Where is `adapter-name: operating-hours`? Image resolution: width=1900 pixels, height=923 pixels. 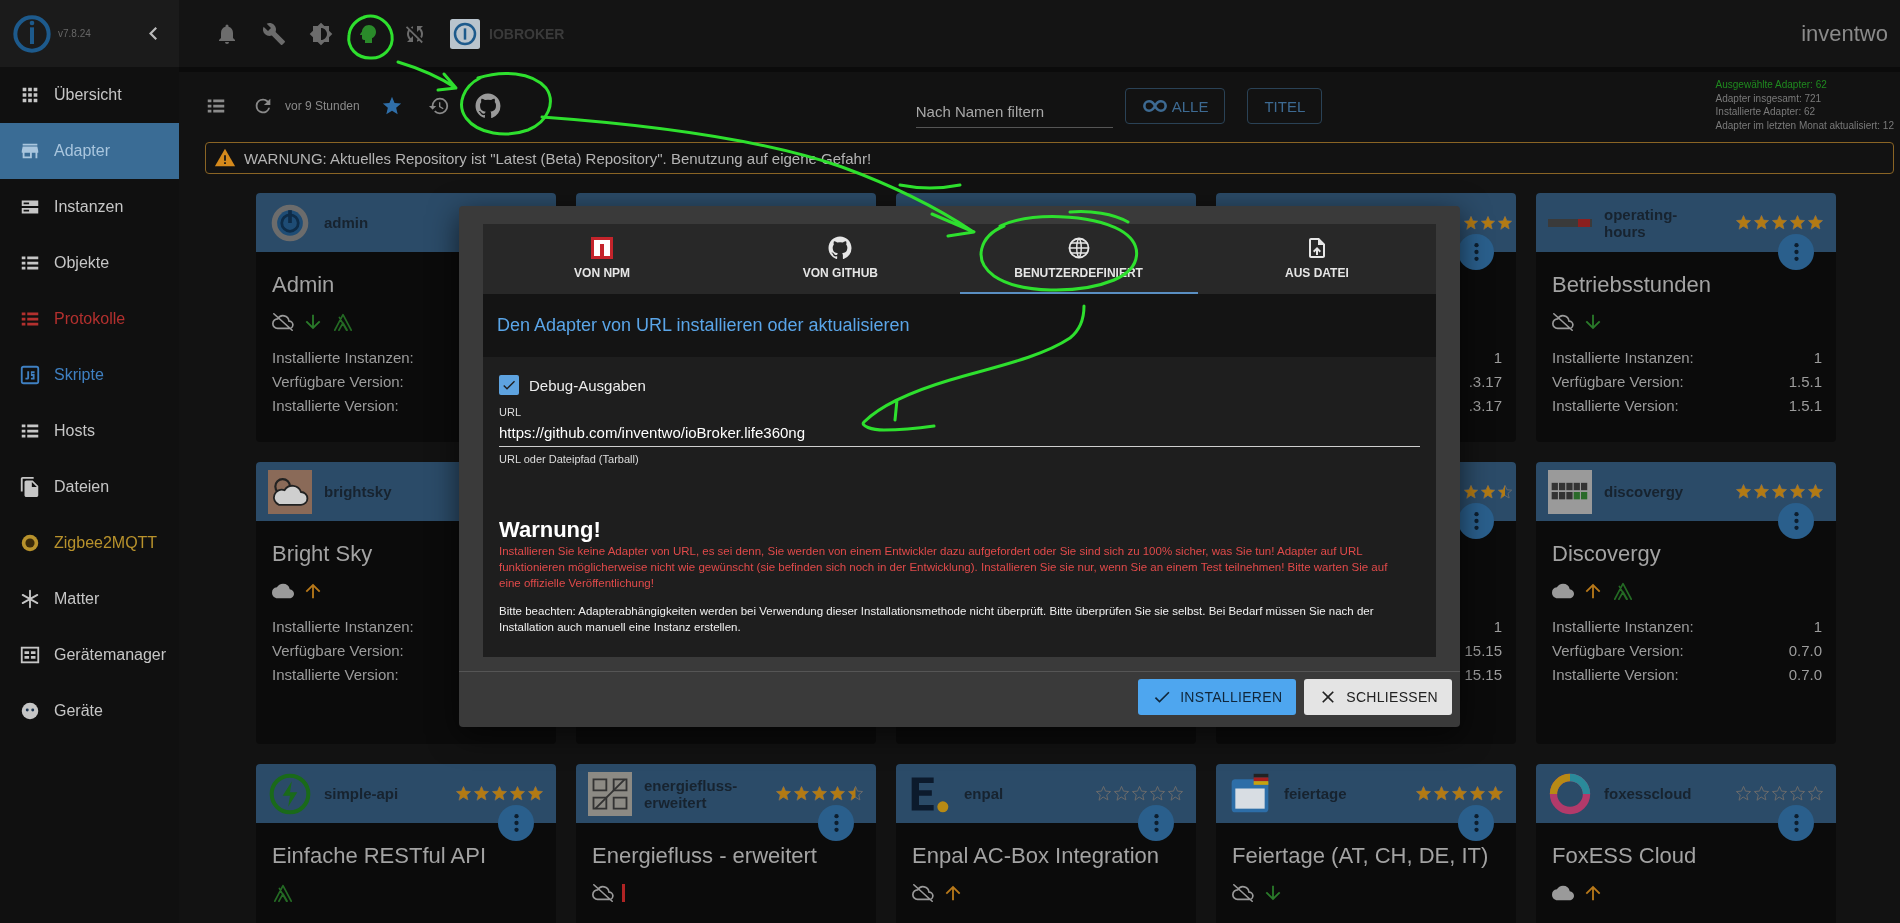 adapter-name: operating-hours is located at coordinates (1641, 222).